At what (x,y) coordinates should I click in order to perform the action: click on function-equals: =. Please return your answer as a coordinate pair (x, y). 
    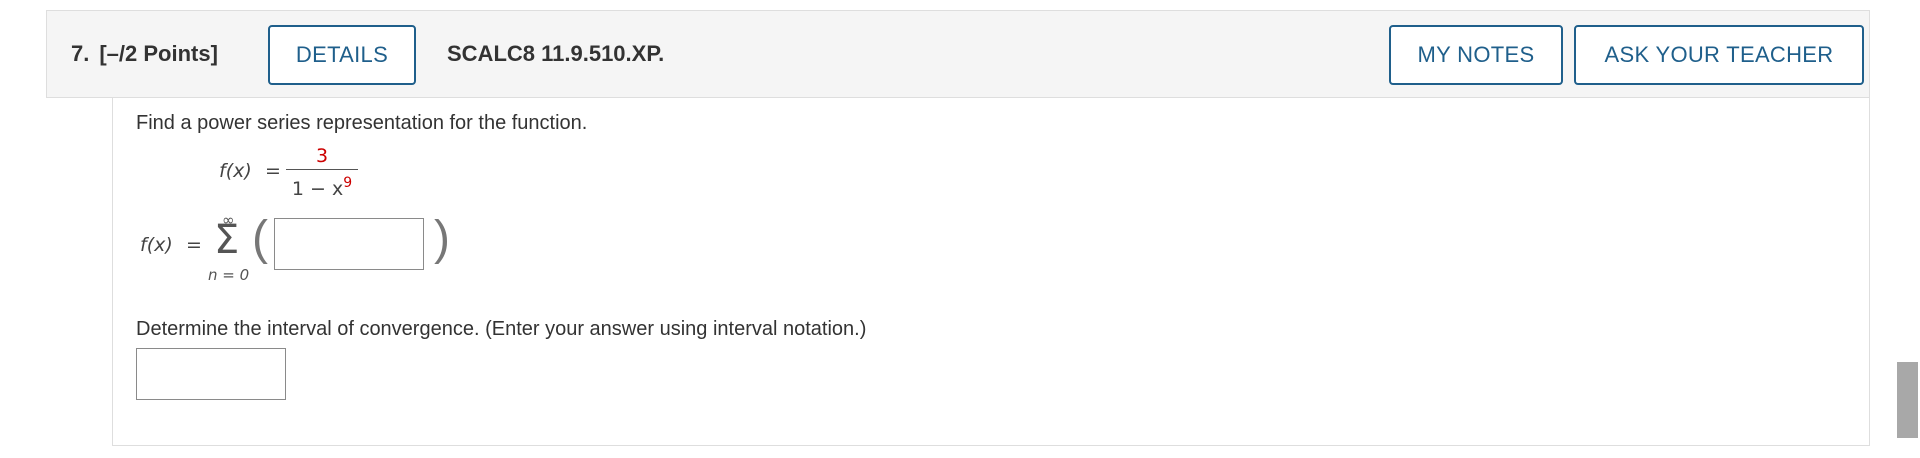
    Looking at the image, I should click on (273, 171).